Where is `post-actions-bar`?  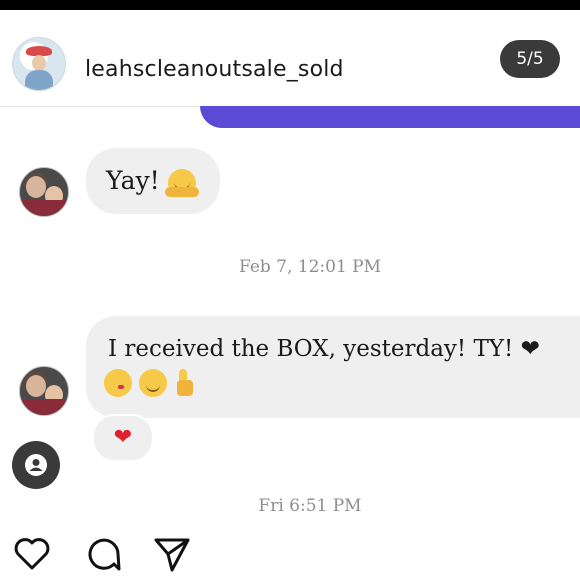 post-actions-bar is located at coordinates (290, 548).